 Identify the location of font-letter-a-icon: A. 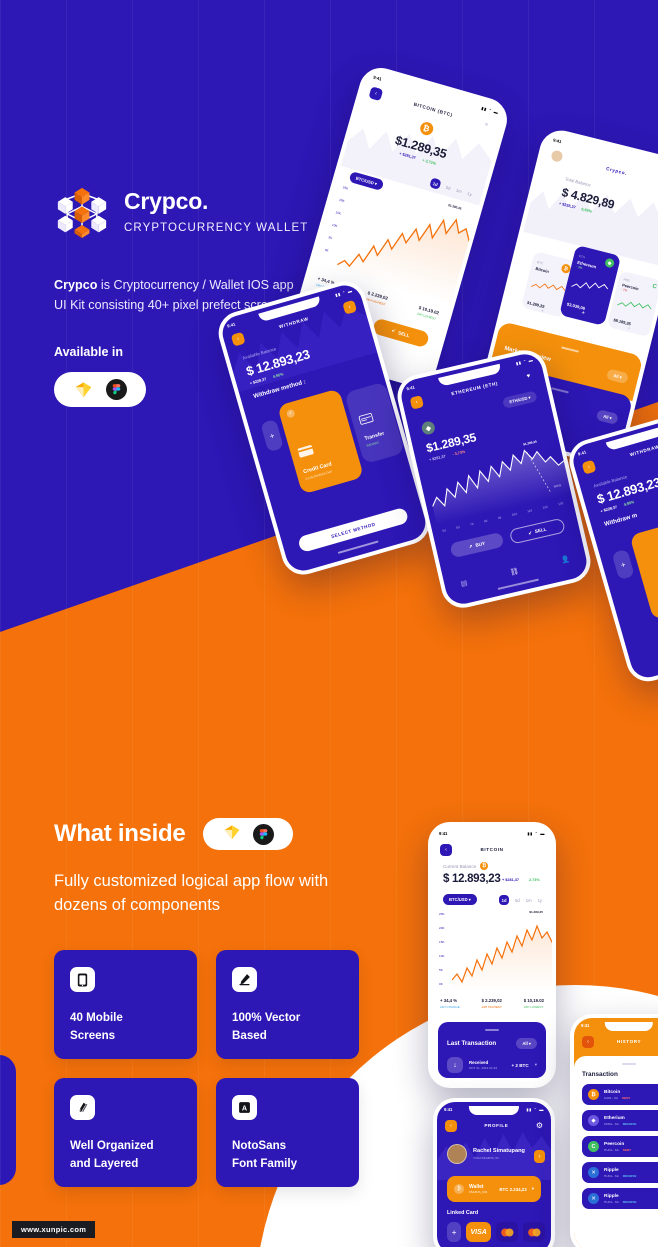
(244, 1107).